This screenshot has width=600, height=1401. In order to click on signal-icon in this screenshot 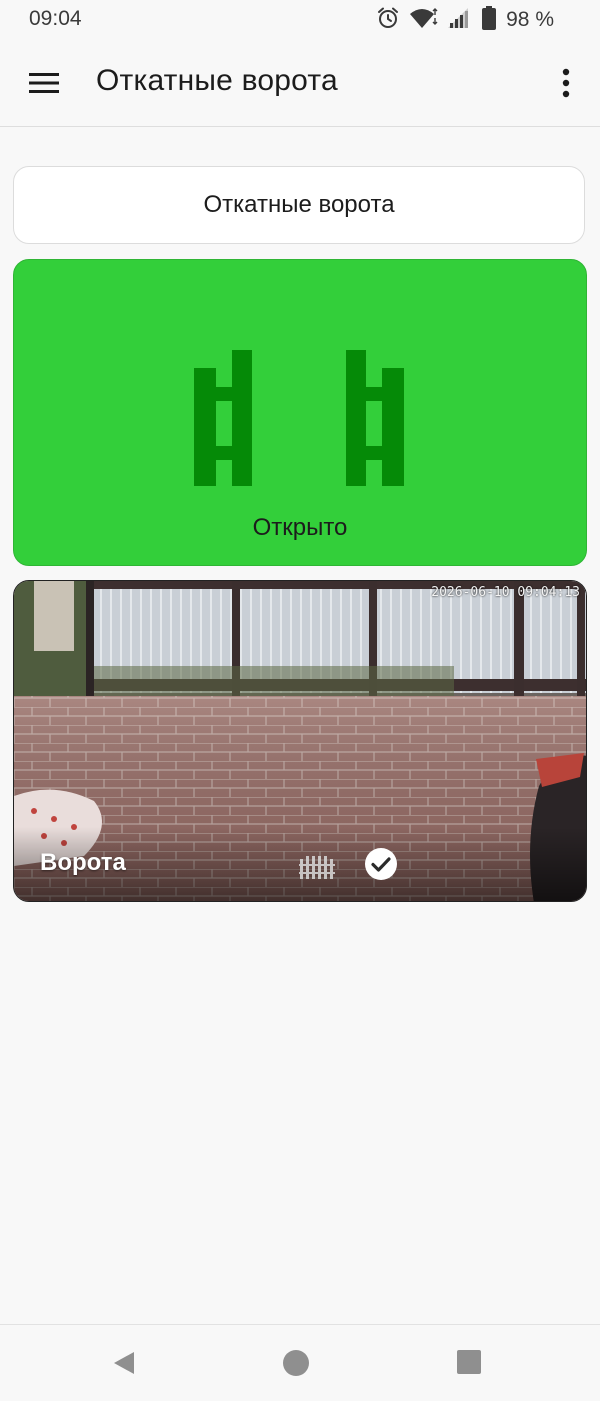, I will do `click(460, 20)`.